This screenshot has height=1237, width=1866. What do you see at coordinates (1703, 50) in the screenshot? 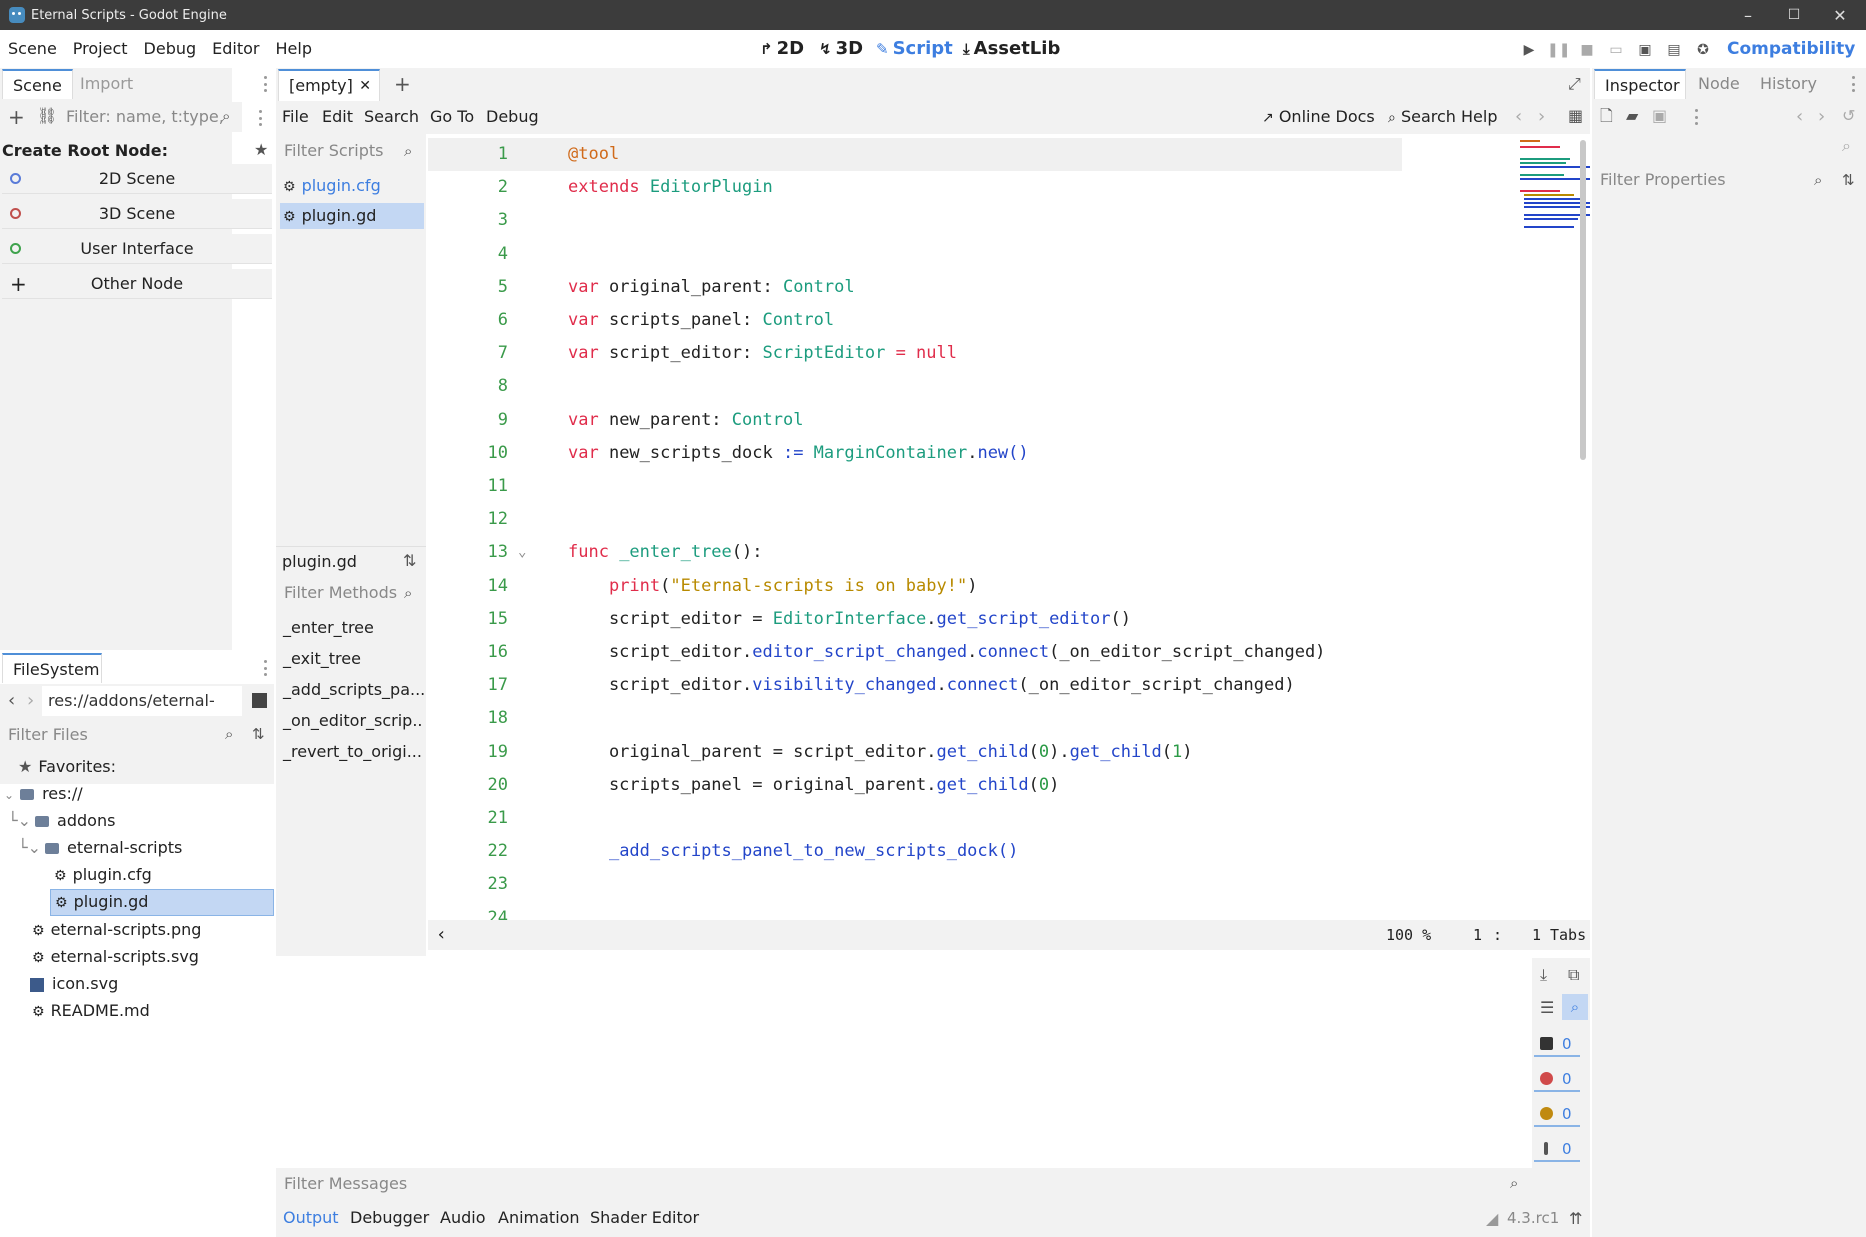
I see `movie-maker-icon: ✪` at bounding box center [1703, 50].